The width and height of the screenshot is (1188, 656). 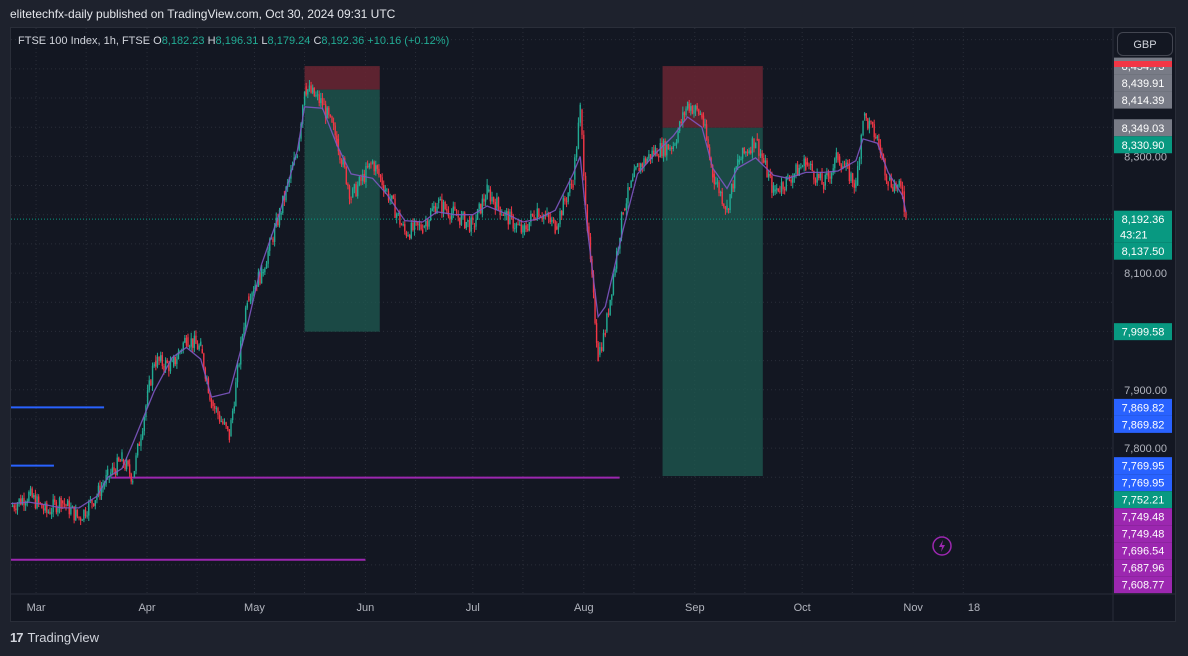 What do you see at coordinates (1143, 425) in the screenshot?
I see `price-label-text: 7,869.82` at bounding box center [1143, 425].